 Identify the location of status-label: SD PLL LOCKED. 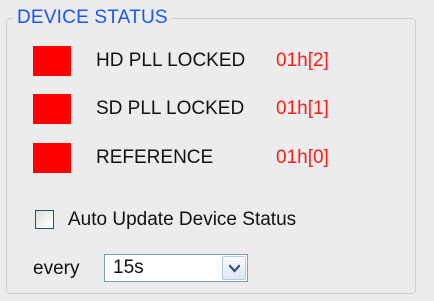
(170, 108).